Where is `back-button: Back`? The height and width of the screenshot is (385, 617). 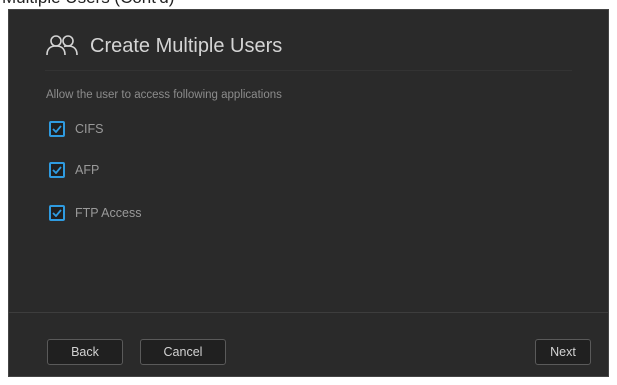
back-button: Back is located at coordinates (85, 352).